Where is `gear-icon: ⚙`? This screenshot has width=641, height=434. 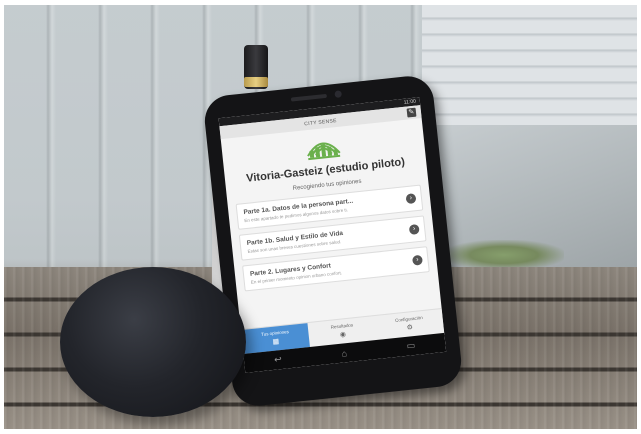
gear-icon: ⚙ is located at coordinates (410, 328).